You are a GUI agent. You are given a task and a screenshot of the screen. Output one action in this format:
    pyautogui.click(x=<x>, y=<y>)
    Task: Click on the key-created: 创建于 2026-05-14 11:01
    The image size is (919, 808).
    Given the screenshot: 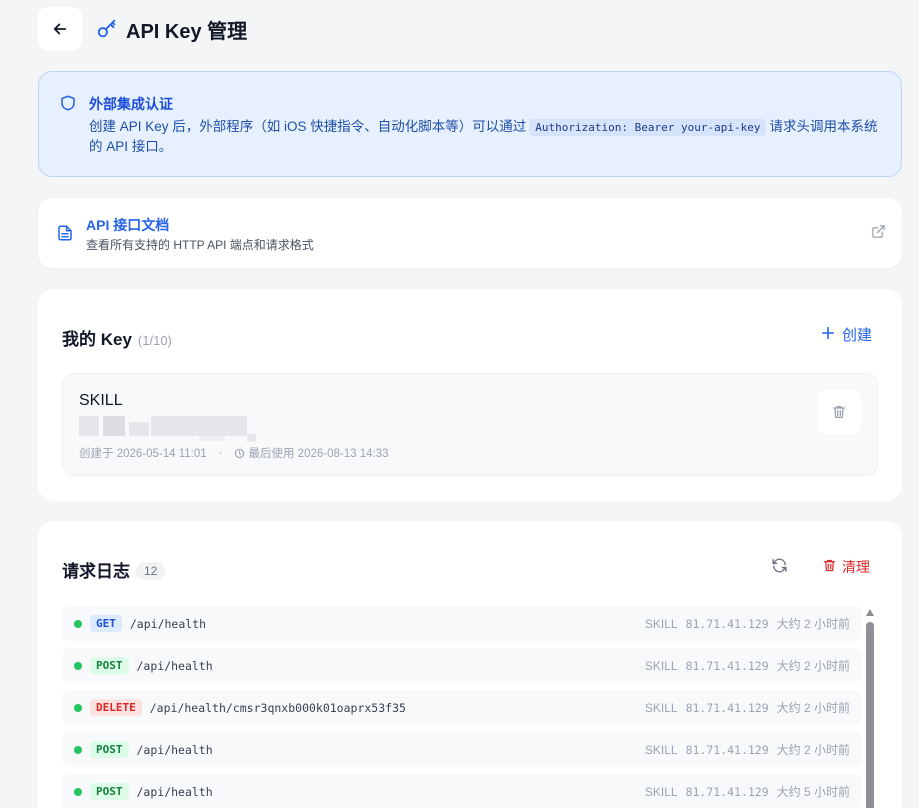 What is the action you would take?
    pyautogui.click(x=143, y=454)
    